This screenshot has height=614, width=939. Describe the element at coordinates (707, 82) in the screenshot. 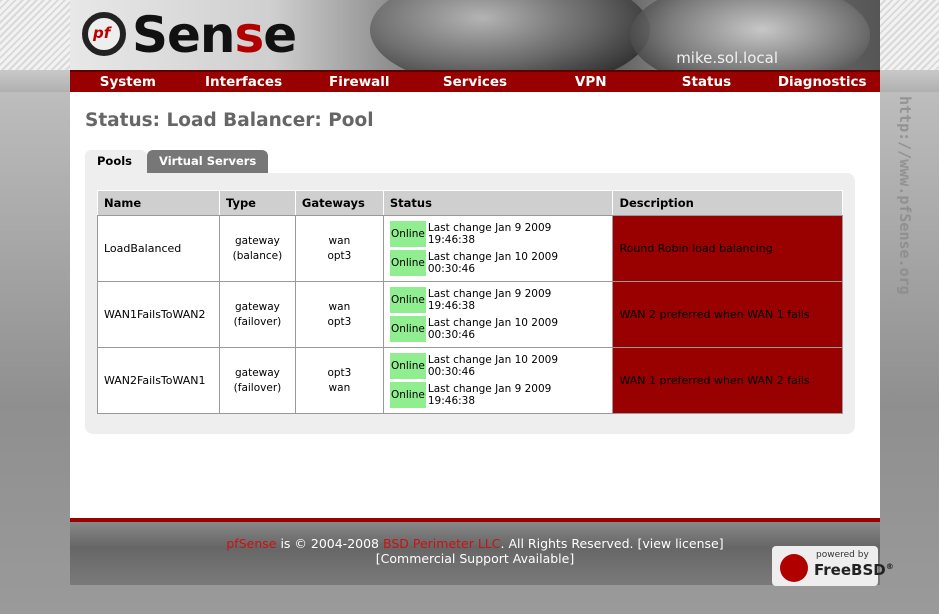

I see `nav-status: Status` at that location.